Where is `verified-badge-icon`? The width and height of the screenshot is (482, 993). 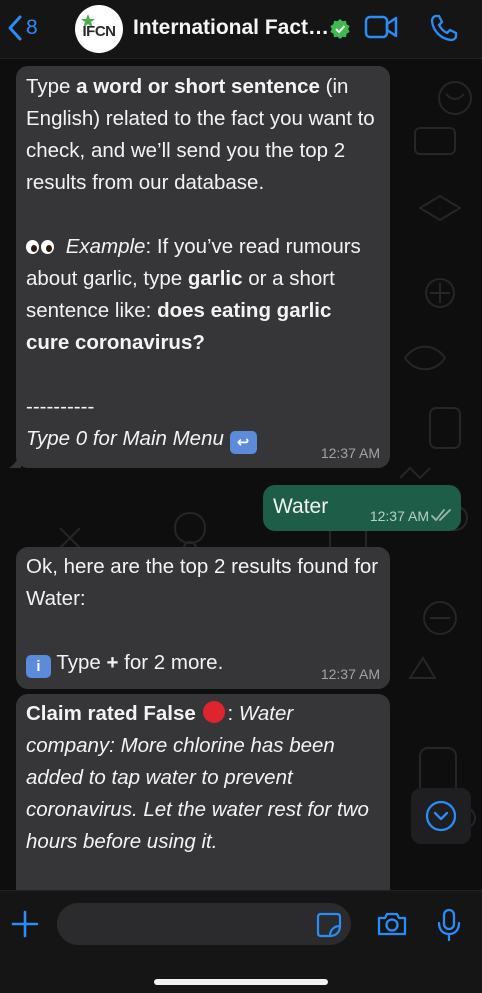
verified-badge-icon is located at coordinates (340, 29).